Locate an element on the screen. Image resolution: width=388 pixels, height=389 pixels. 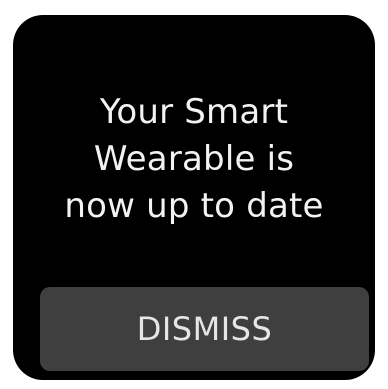
message-line-1: Your Smart is located at coordinates (194, 112).